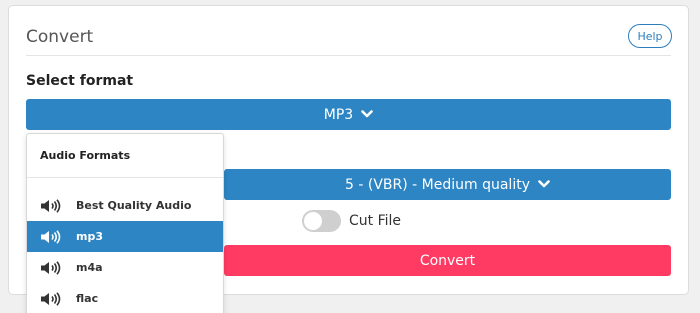 The width and height of the screenshot is (700, 313). I want to click on format-option-best-quality-audio: Best Quality Audio, so click(125, 205).